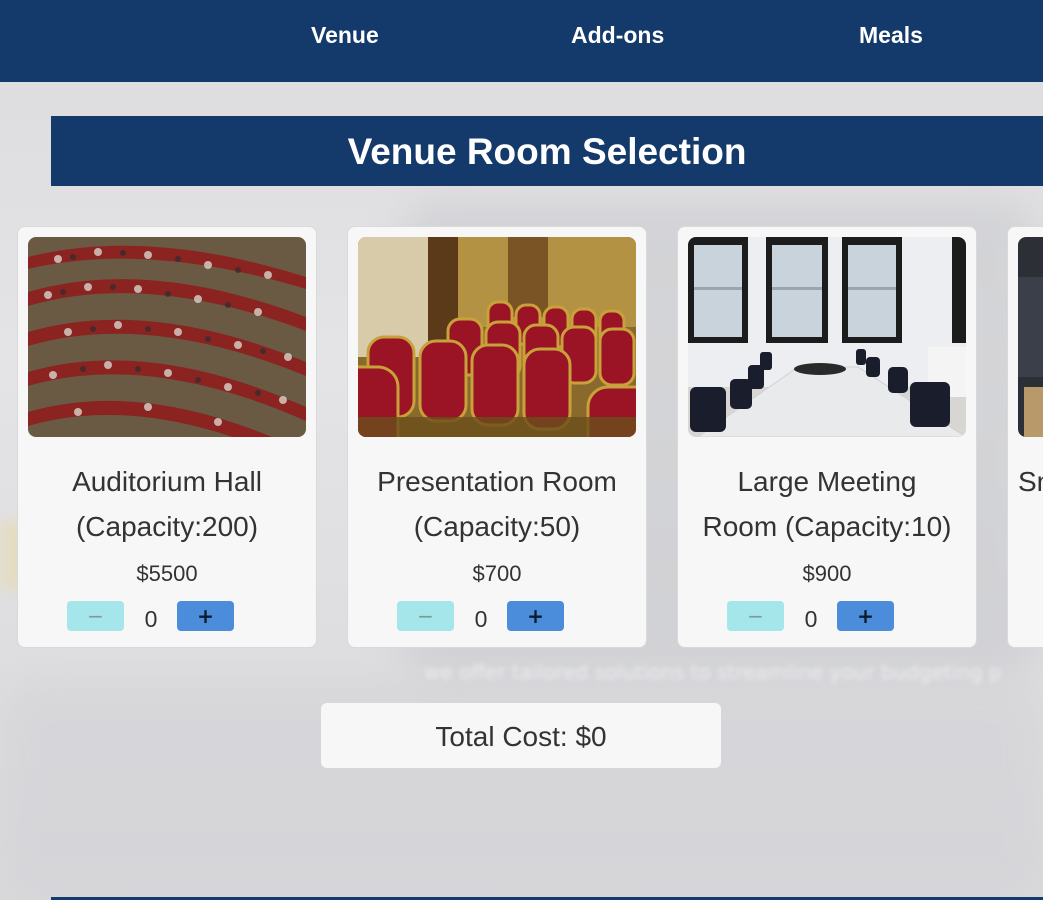 The image size is (1043, 900). What do you see at coordinates (891, 35) in the screenshot?
I see `nav-meals: Meals` at bounding box center [891, 35].